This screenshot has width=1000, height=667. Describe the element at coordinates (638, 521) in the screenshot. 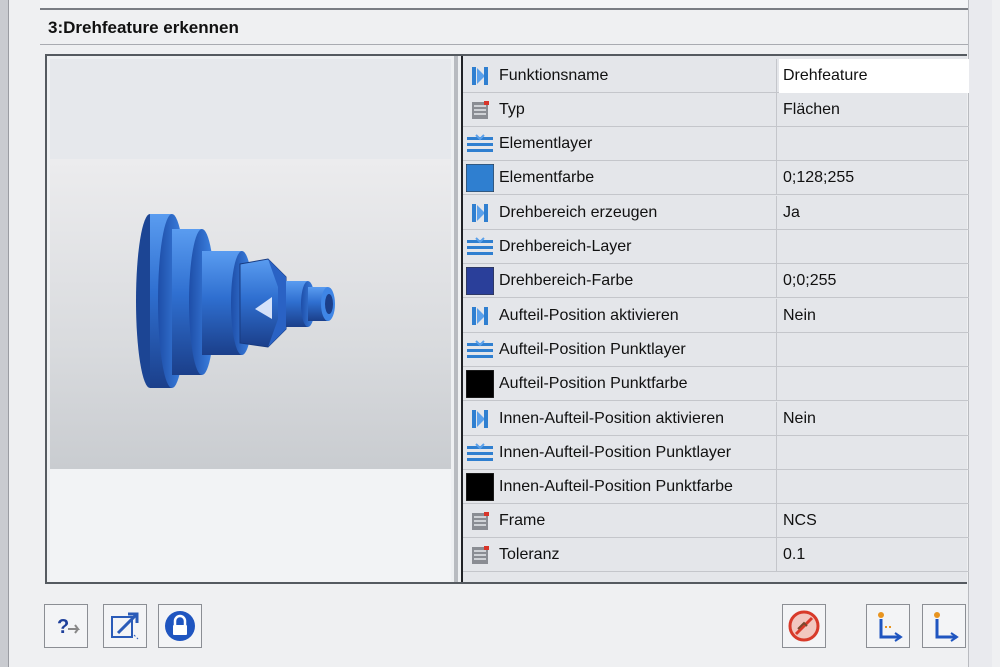

I see `property-name: Frame` at that location.